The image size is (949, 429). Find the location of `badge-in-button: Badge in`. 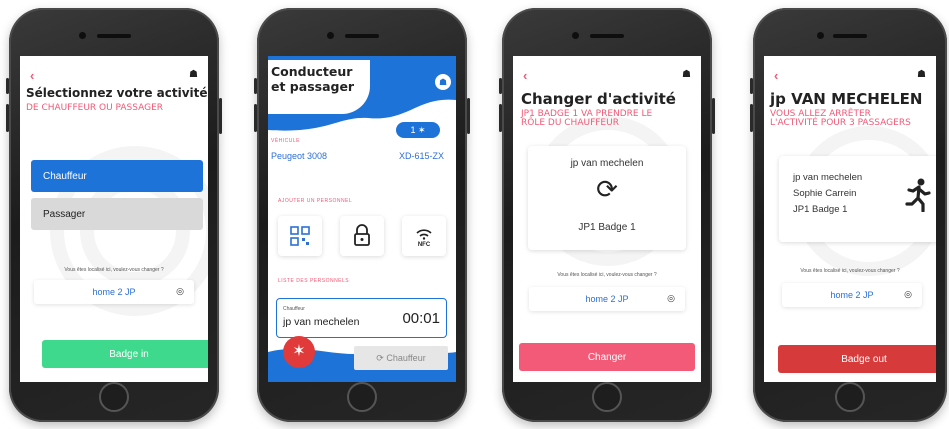

badge-in-button: Badge in is located at coordinates (125, 354).